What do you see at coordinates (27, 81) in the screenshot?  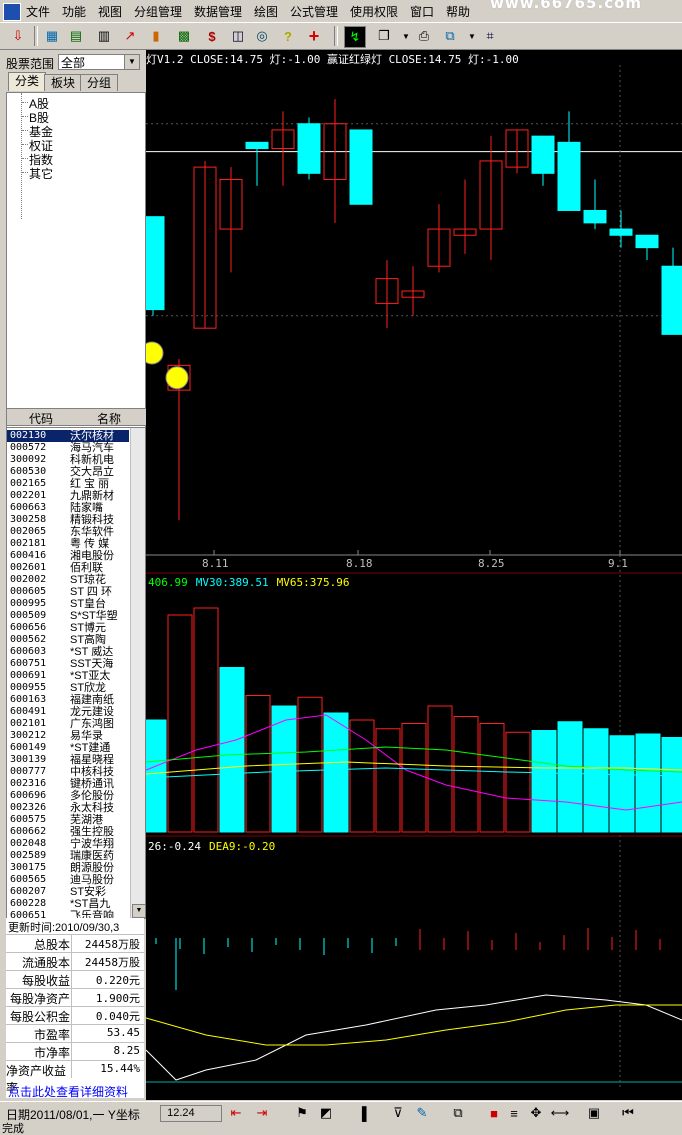 I see `tab-category: 分类` at bounding box center [27, 81].